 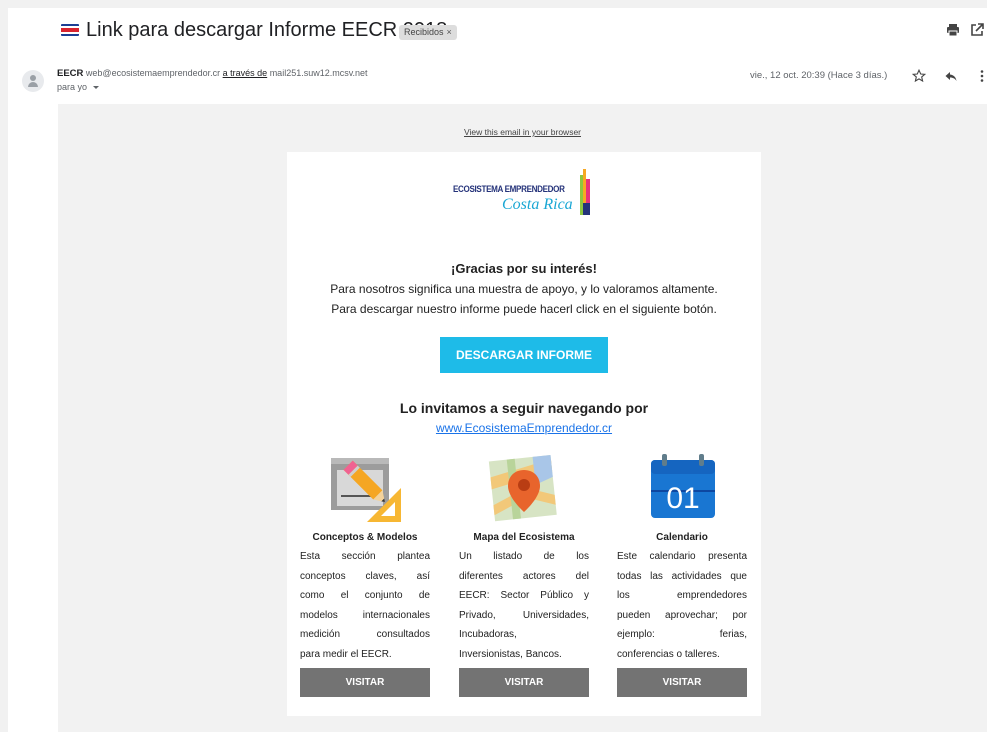 I want to click on sender-email: web@ecosistemaemprendedor.cr, so click(x=153, y=73).